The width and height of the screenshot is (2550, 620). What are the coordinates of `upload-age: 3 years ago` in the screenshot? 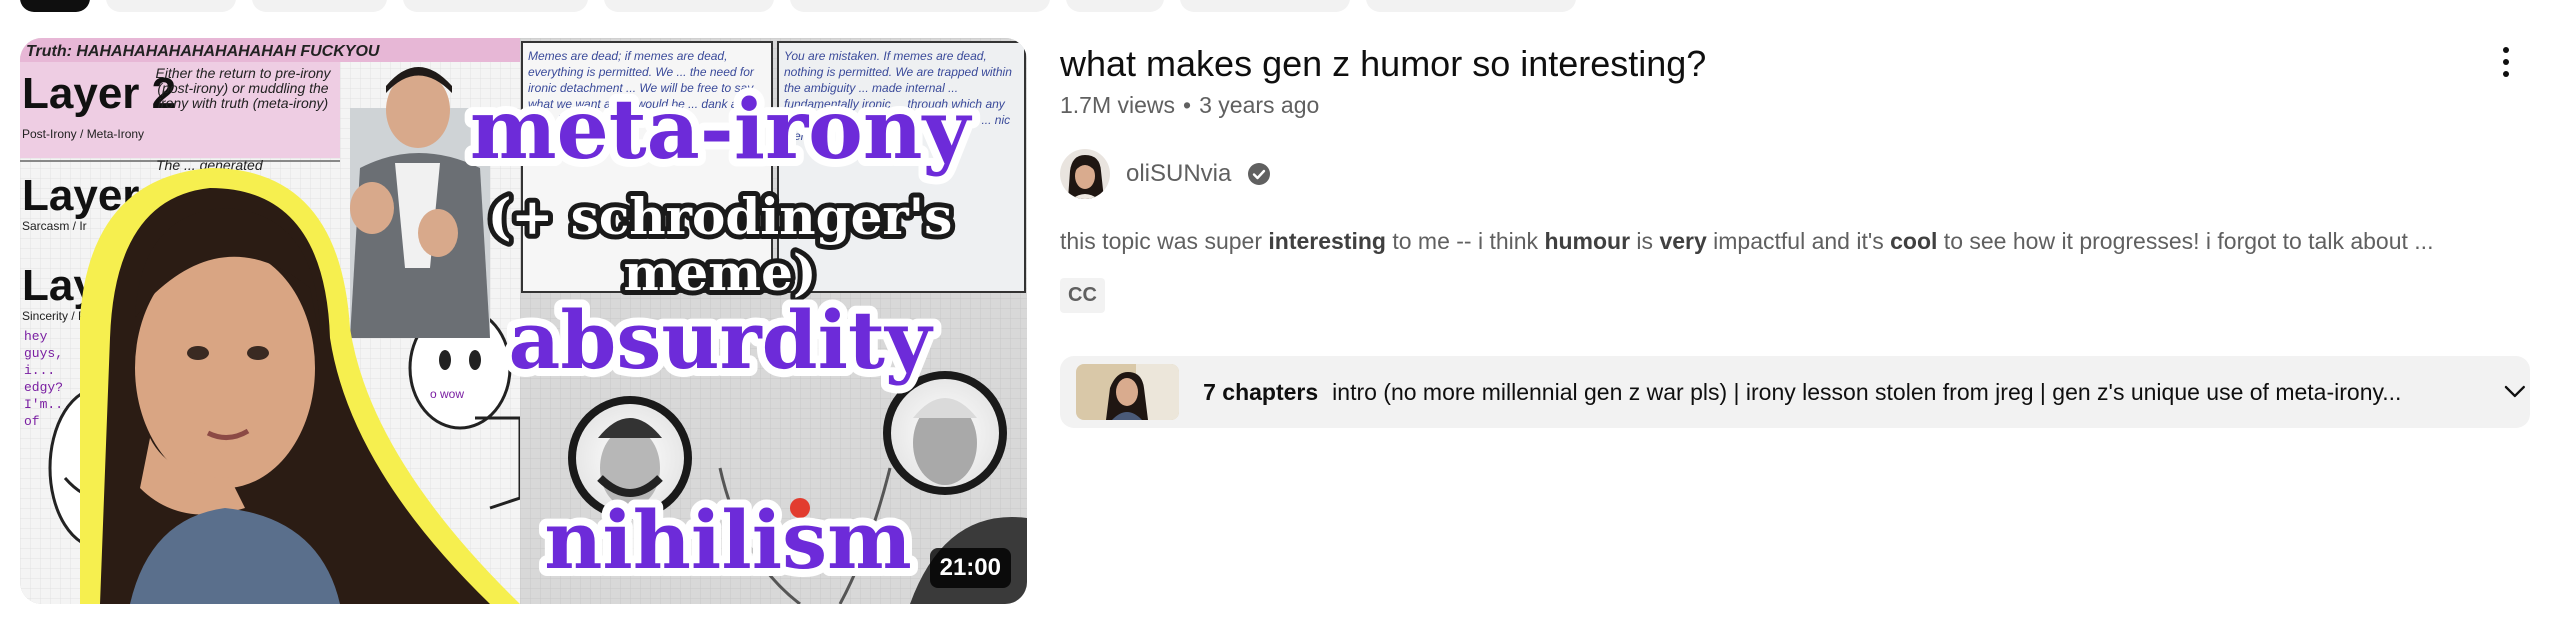 It's located at (1259, 105).